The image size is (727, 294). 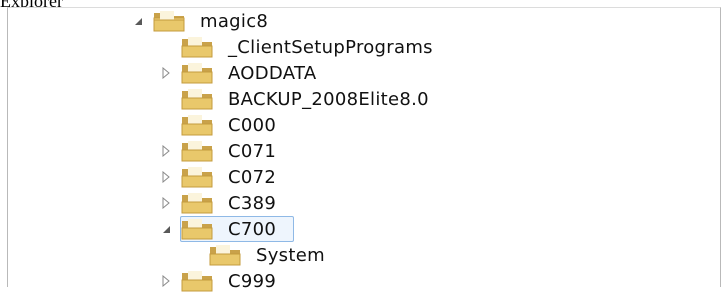 I want to click on tree-item-label: C999, so click(x=252, y=281).